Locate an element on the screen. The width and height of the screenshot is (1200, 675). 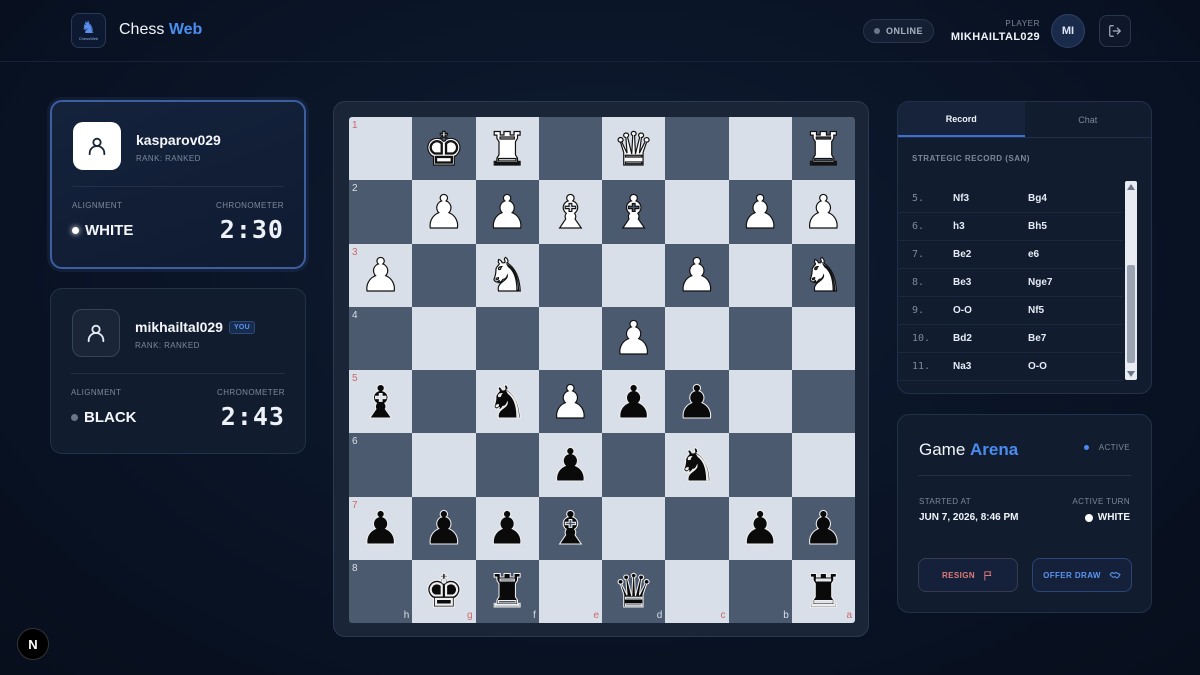
move-row: 5. Nf3 Bg4 is located at coordinates (1010, 199).